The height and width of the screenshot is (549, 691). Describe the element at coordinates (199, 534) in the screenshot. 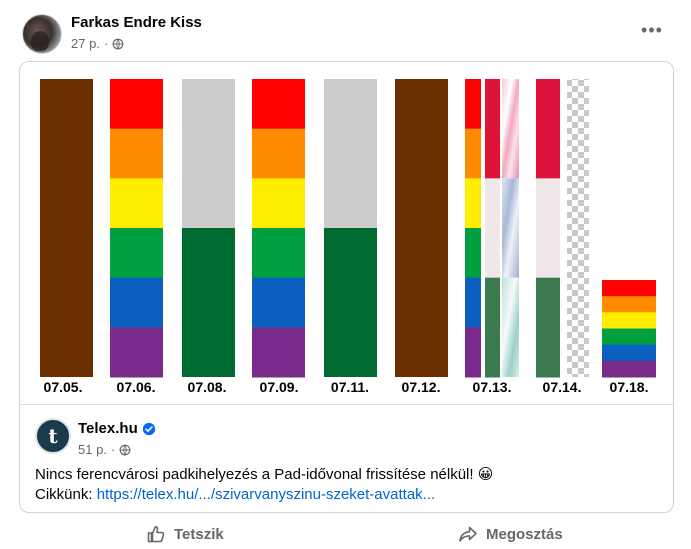

I see `like-label: Tetszik` at that location.